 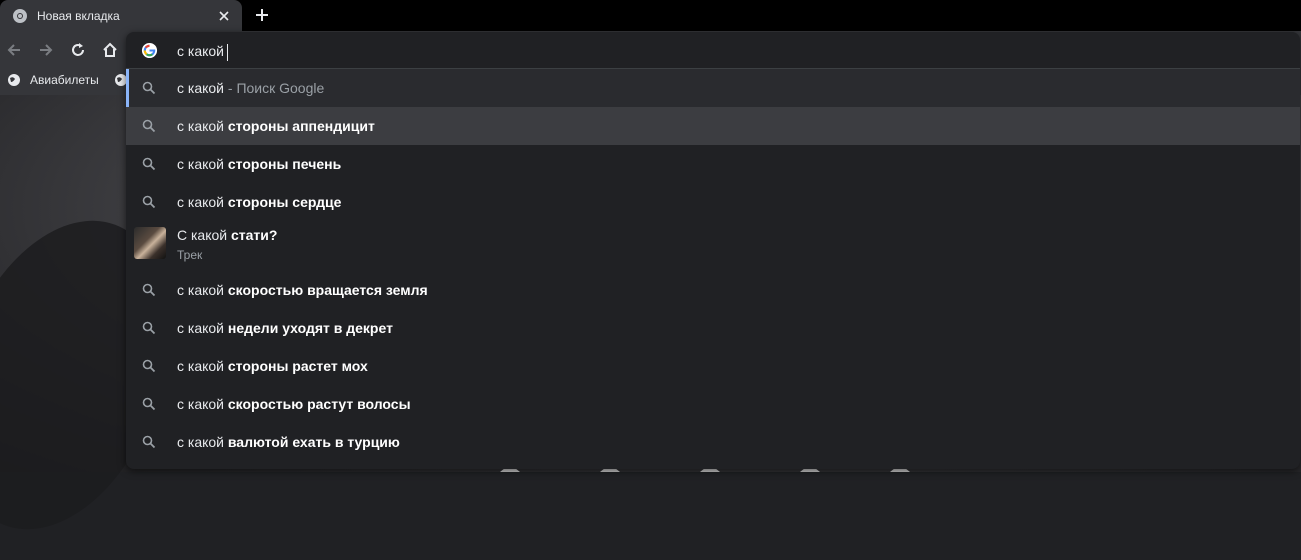 I want to click on selection-indicator, so click(x=127, y=88).